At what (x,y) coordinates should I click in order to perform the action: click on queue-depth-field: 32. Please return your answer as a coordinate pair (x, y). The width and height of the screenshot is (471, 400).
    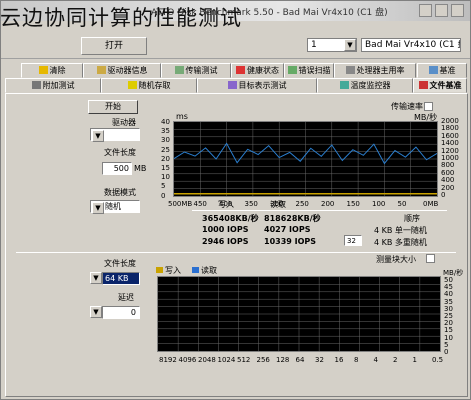
    Looking at the image, I should click on (353, 240).